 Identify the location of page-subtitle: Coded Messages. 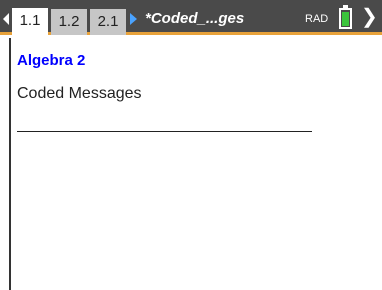
(79, 93).